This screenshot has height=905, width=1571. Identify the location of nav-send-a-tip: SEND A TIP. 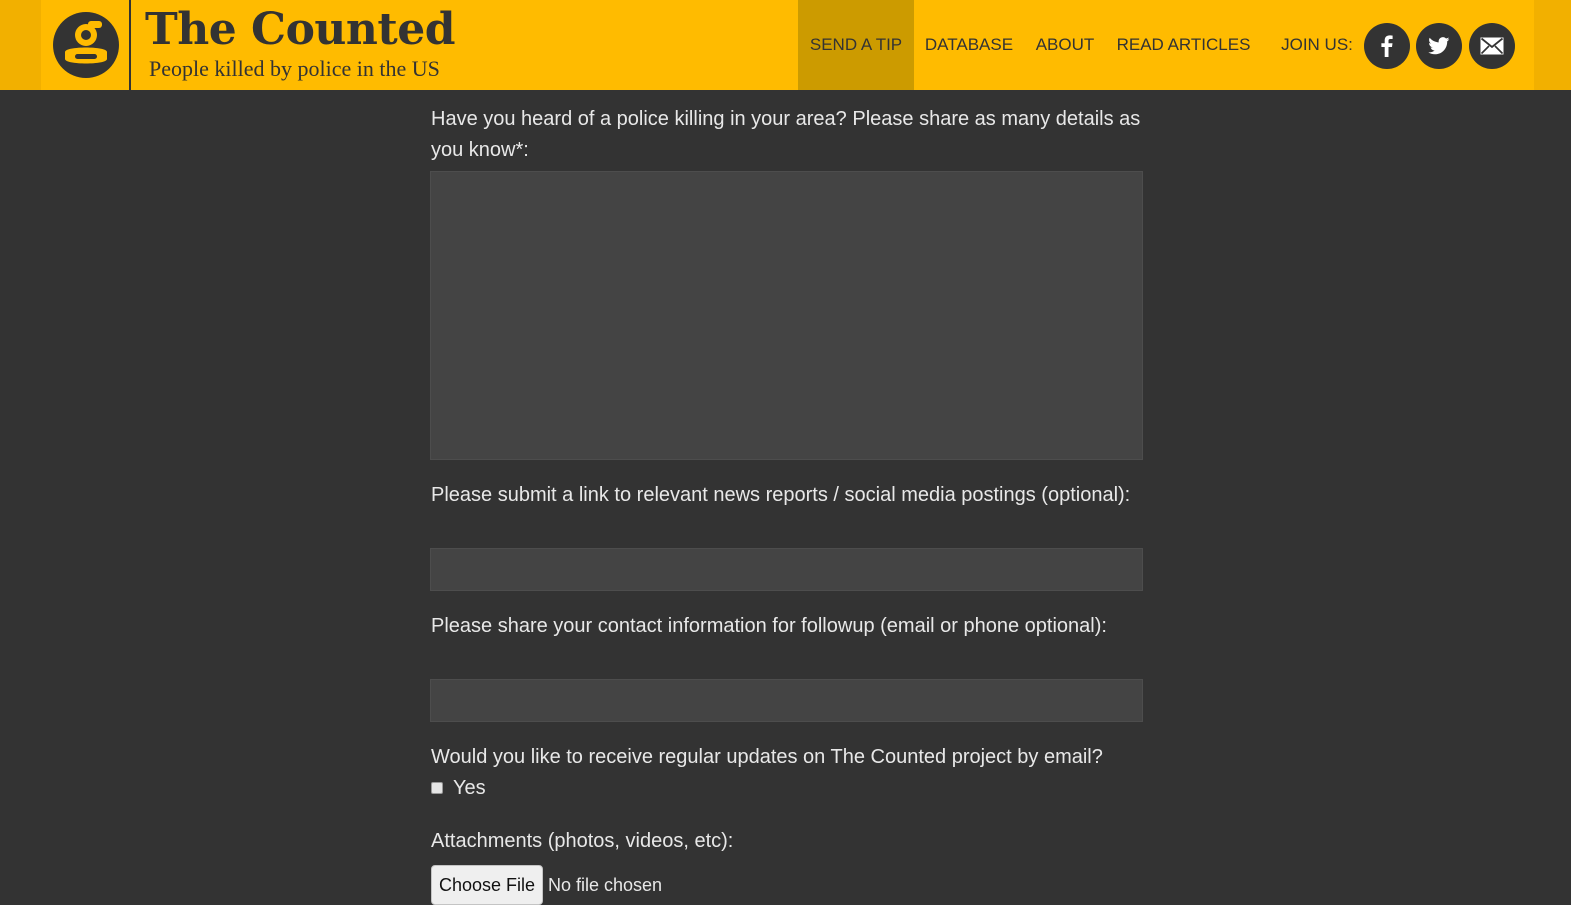
(856, 45).